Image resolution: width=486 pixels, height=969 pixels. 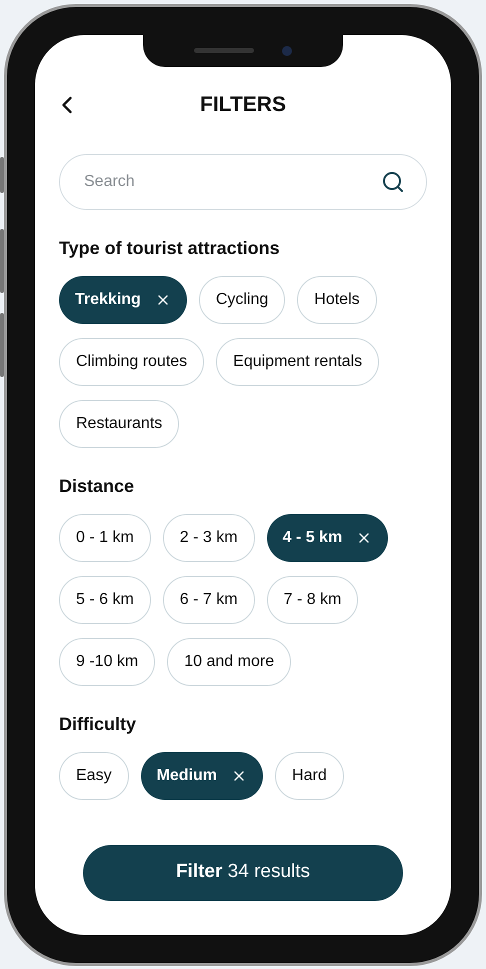 What do you see at coordinates (107, 662) in the screenshot?
I see `filter-chip: 9 -10 km` at bounding box center [107, 662].